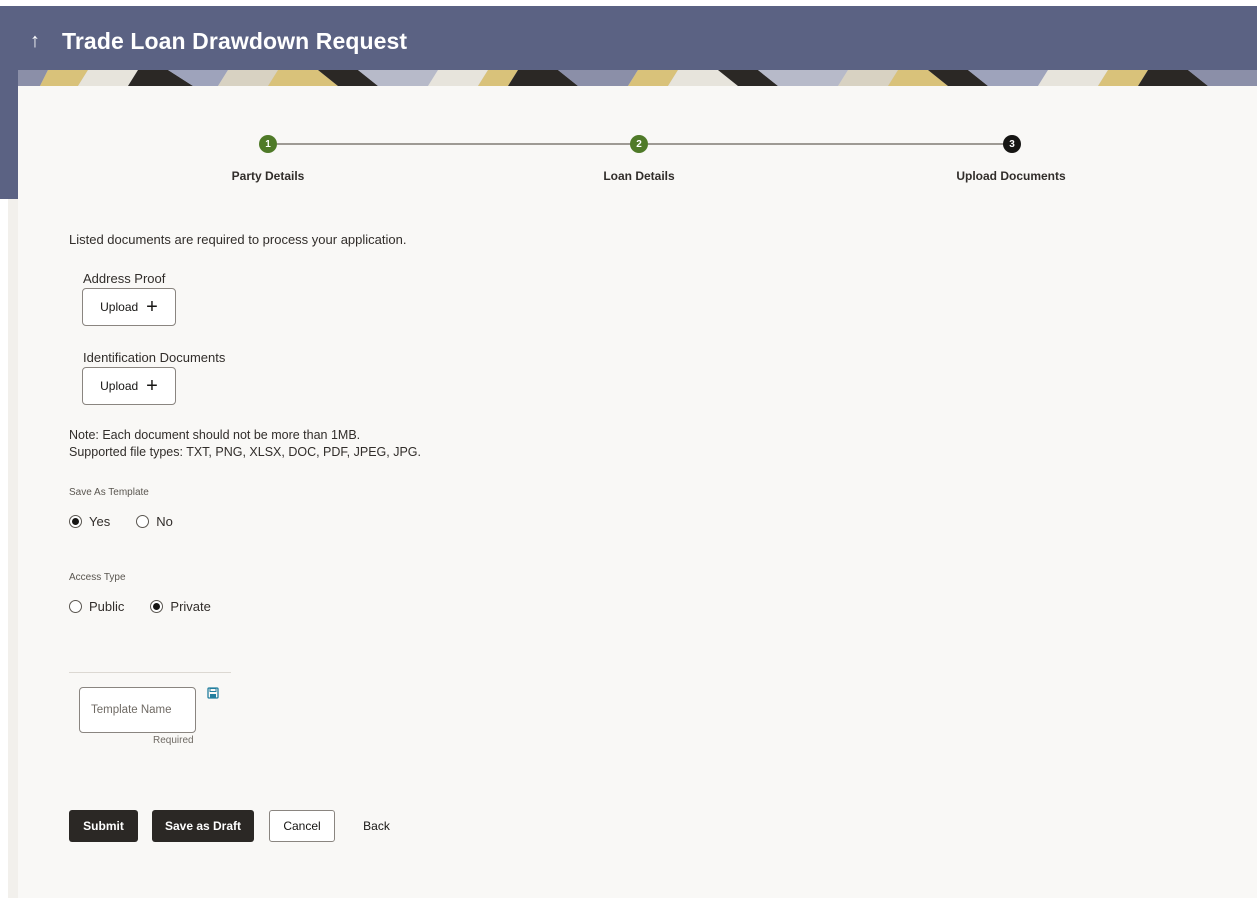  I want to click on required-hint: Required, so click(173, 740).